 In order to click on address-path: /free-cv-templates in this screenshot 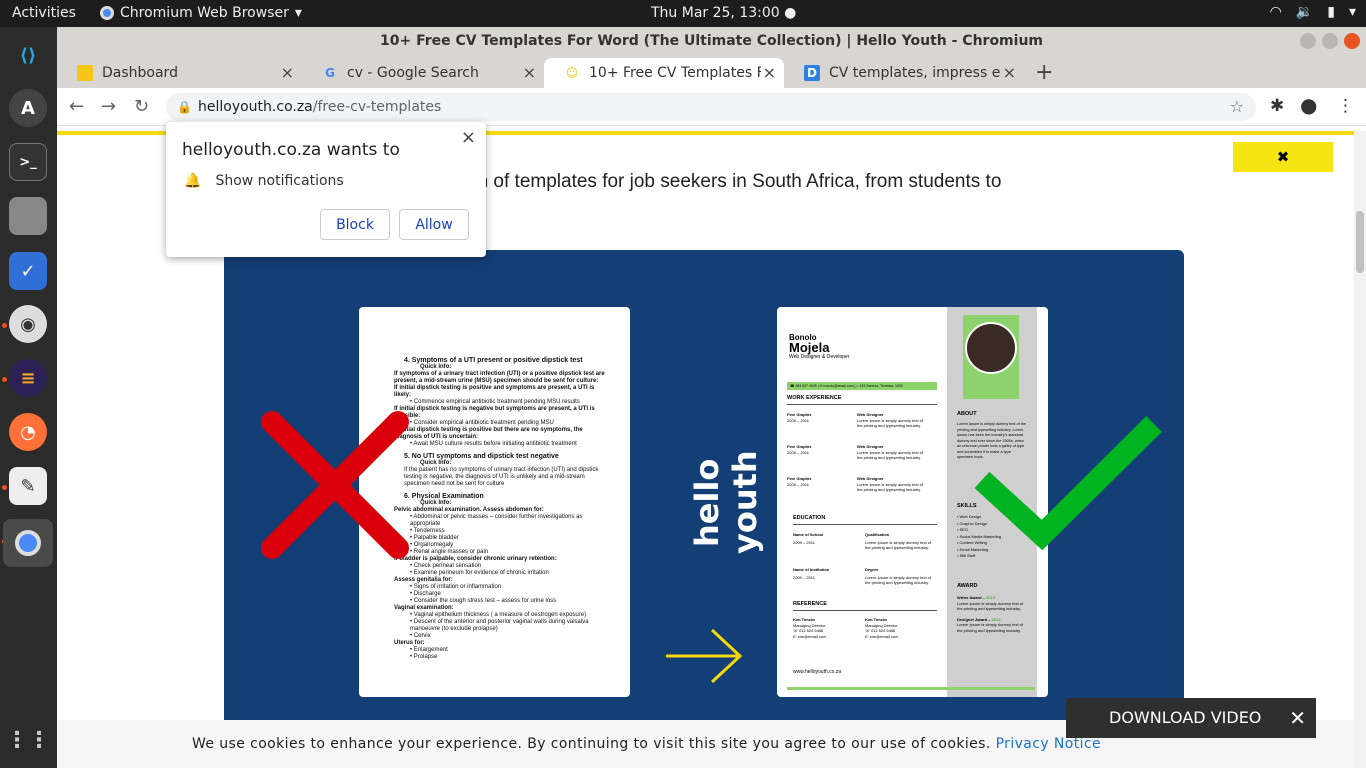, I will do `click(377, 107)`.